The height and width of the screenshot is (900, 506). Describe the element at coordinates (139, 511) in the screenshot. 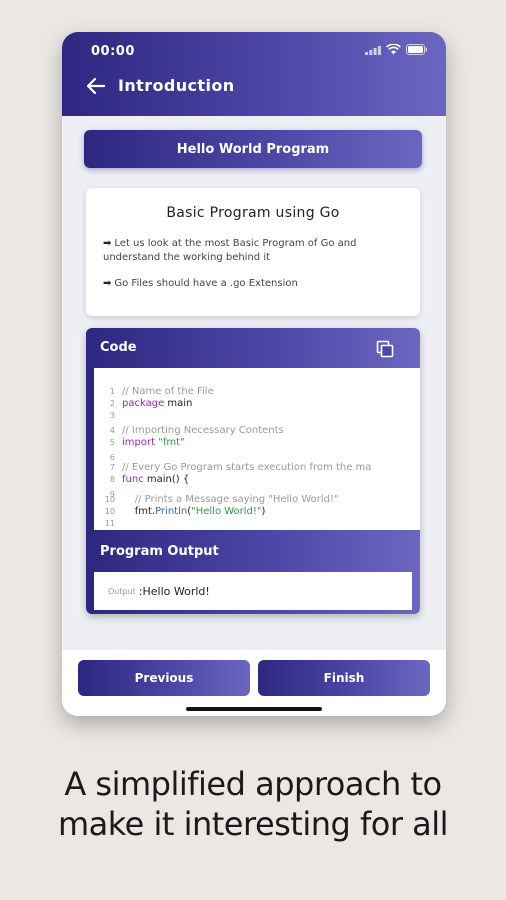

I see `code-token: fmt.` at that location.